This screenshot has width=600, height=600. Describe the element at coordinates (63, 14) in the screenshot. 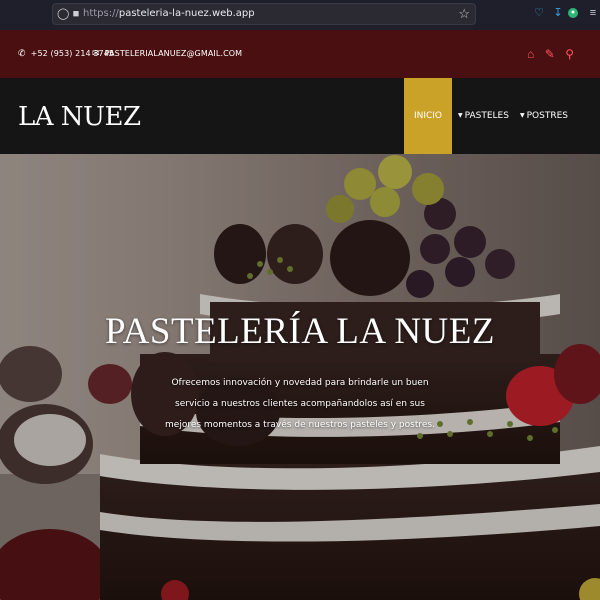

I see `shield-icon: ◯` at that location.